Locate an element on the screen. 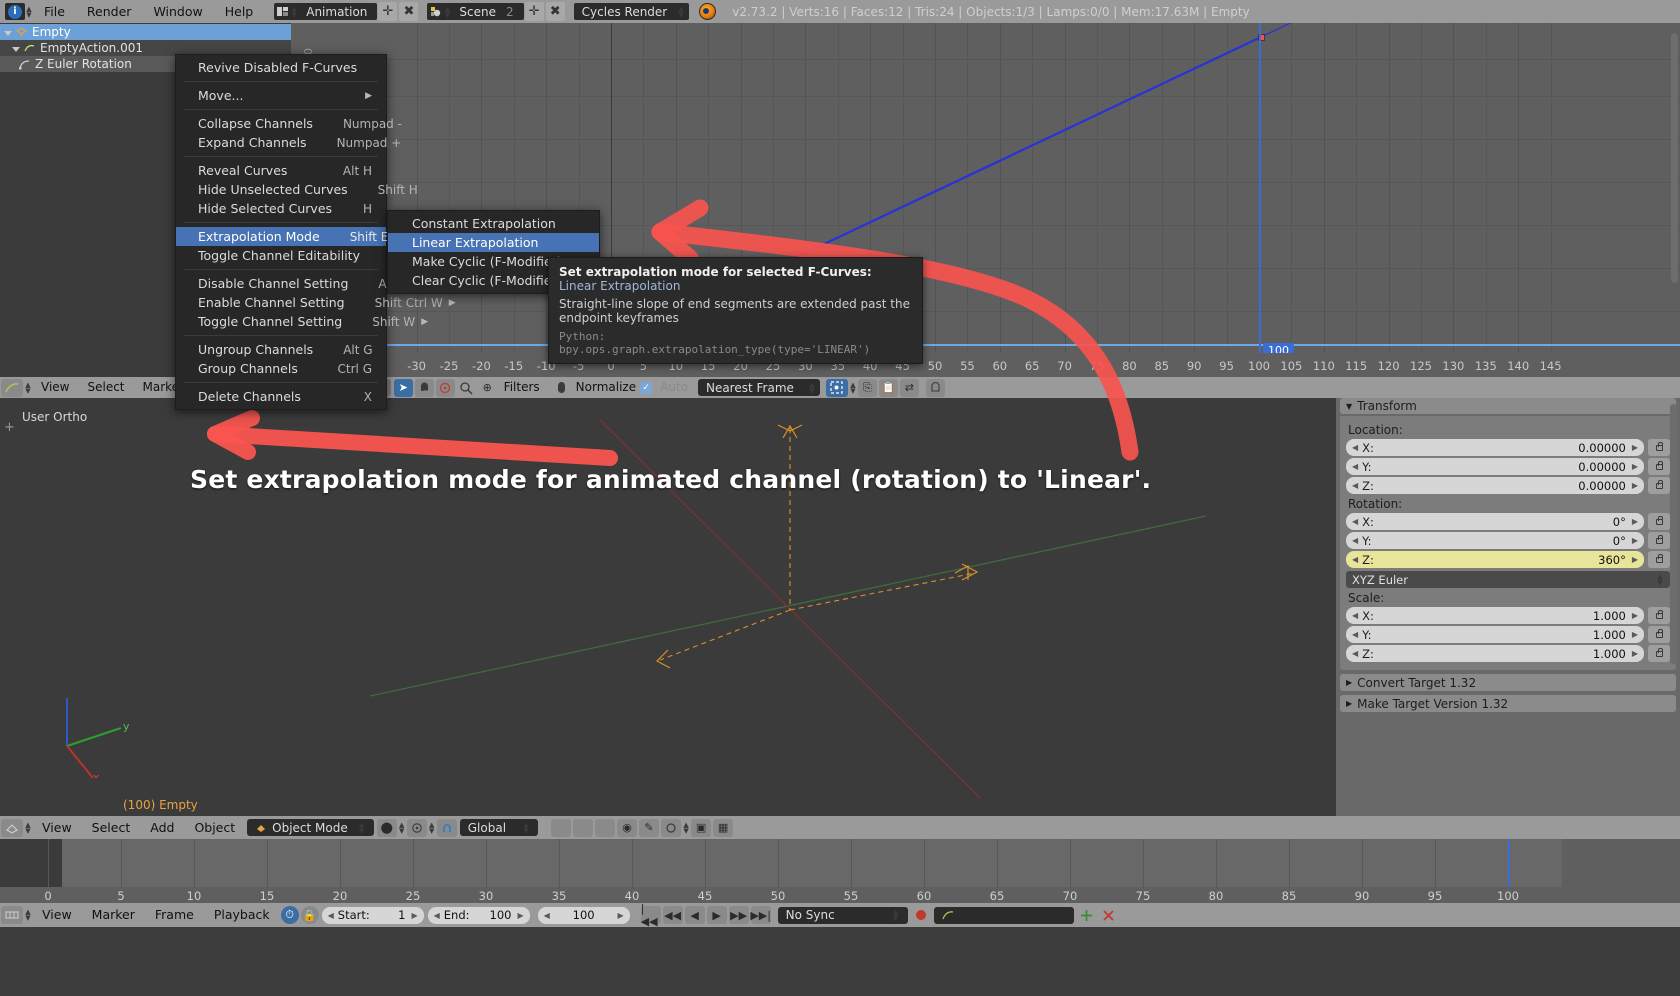  view3d-menu-select: Select is located at coordinates (111, 827).